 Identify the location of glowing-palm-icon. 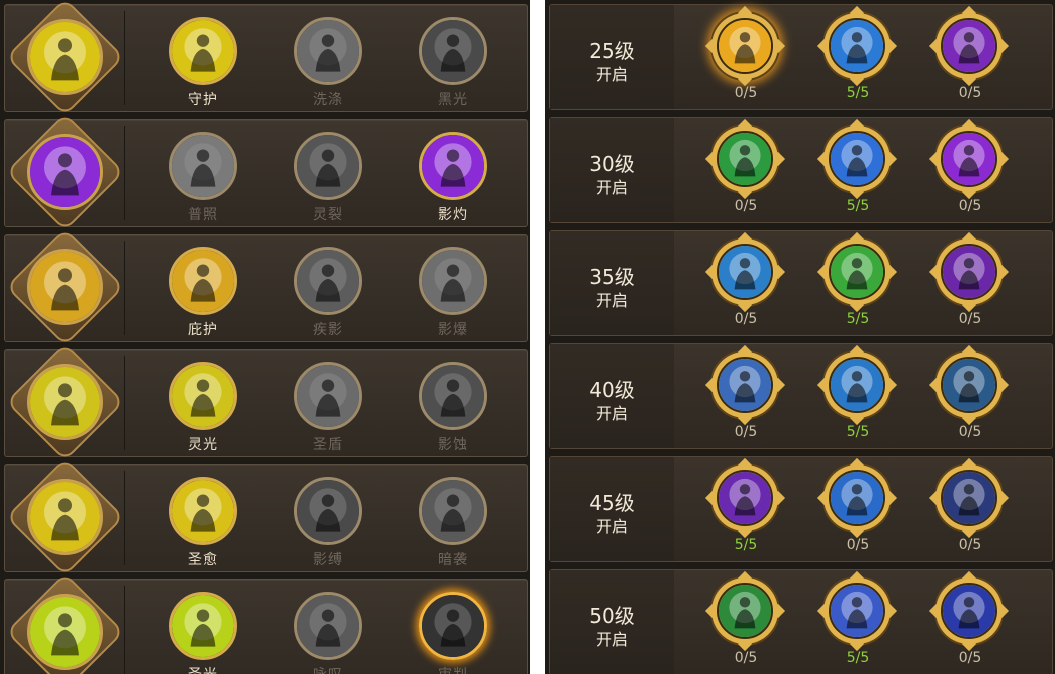
(65, 402).